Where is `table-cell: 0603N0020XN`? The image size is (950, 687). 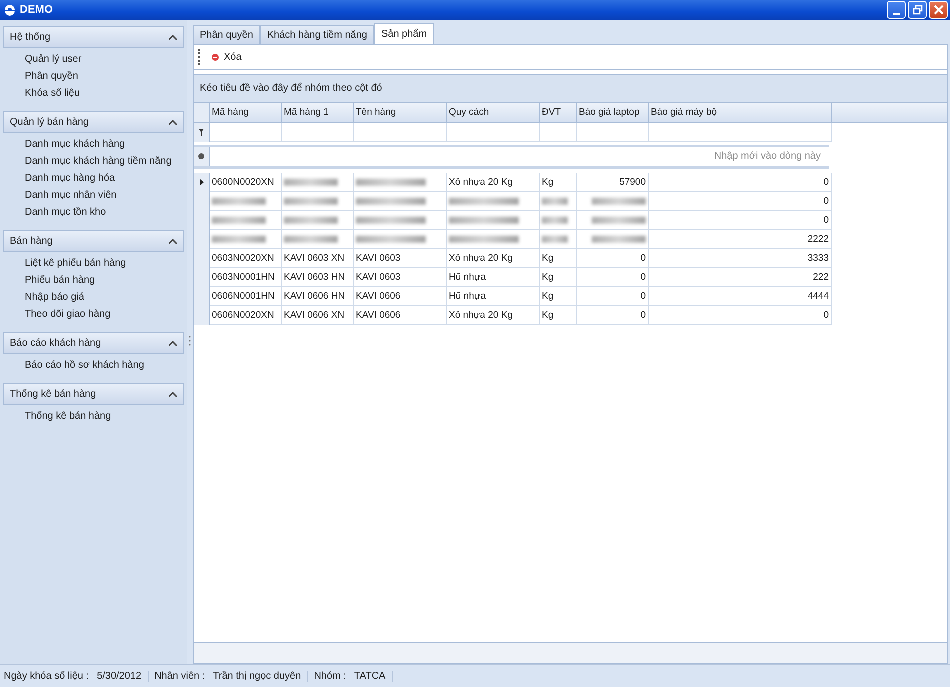 table-cell: 0603N0020XN is located at coordinates (246, 258).